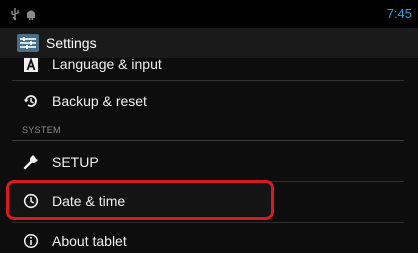 The height and width of the screenshot is (253, 418). What do you see at coordinates (31, 201) in the screenshot?
I see `clock-icon` at bounding box center [31, 201].